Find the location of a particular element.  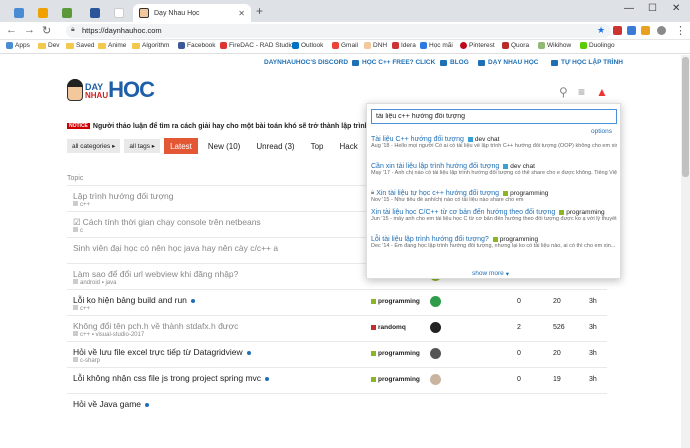

bookmark-item: DNH is located at coordinates (375, 45).